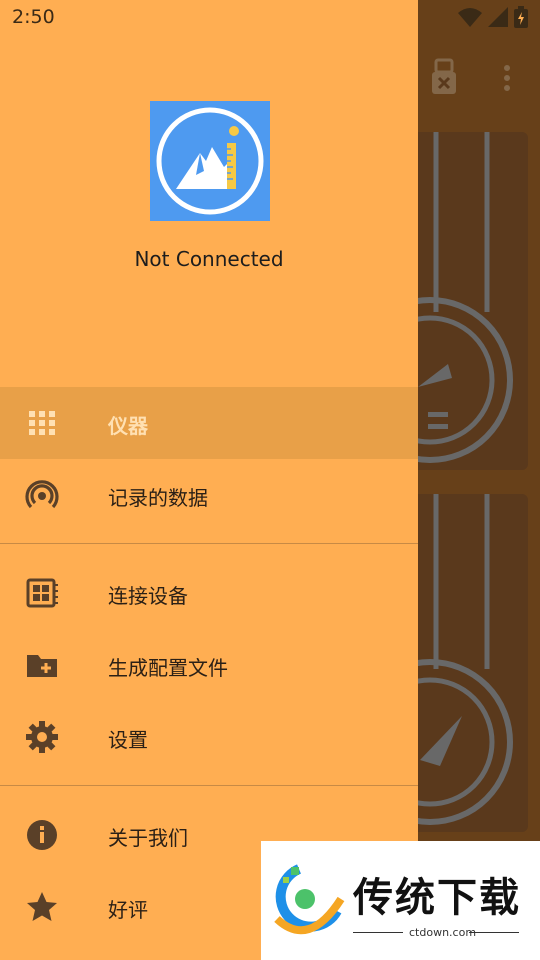  I want to click on menu-item-label: 连接设备, so click(148, 596).